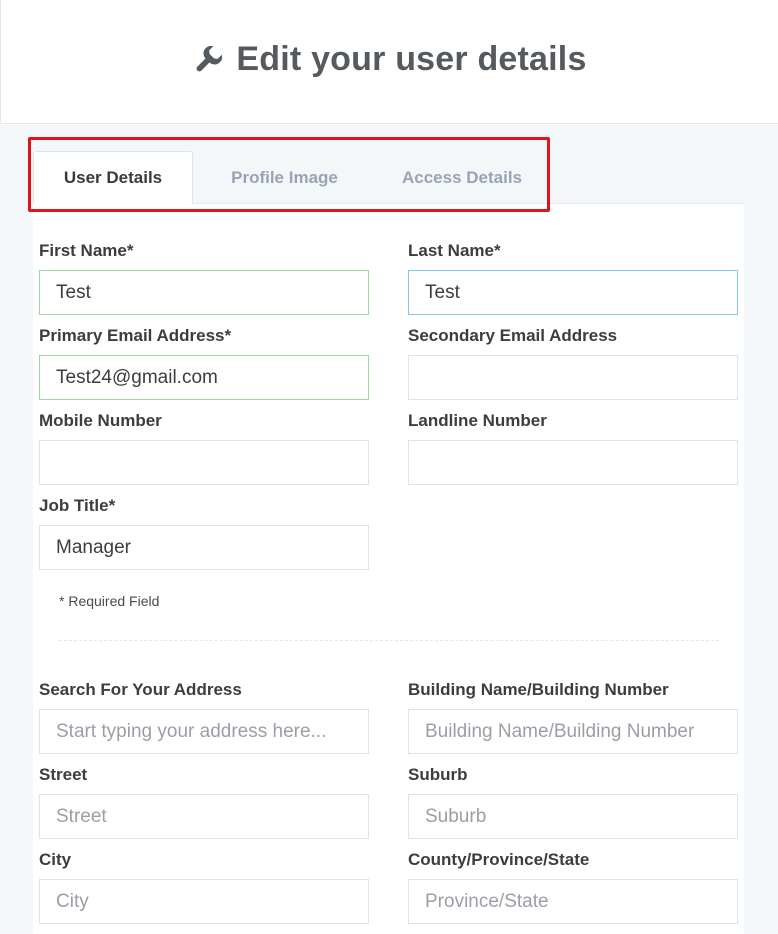 The width and height of the screenshot is (778, 934). Describe the element at coordinates (204, 462) in the screenshot. I see `mobile-number-input` at that location.